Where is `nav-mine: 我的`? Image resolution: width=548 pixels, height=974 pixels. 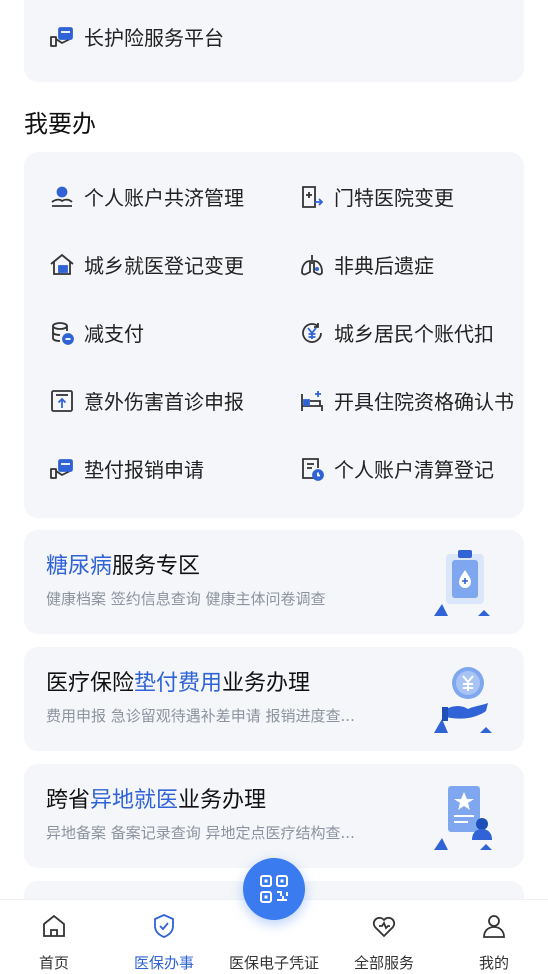 nav-mine: 我的 is located at coordinates (494, 937).